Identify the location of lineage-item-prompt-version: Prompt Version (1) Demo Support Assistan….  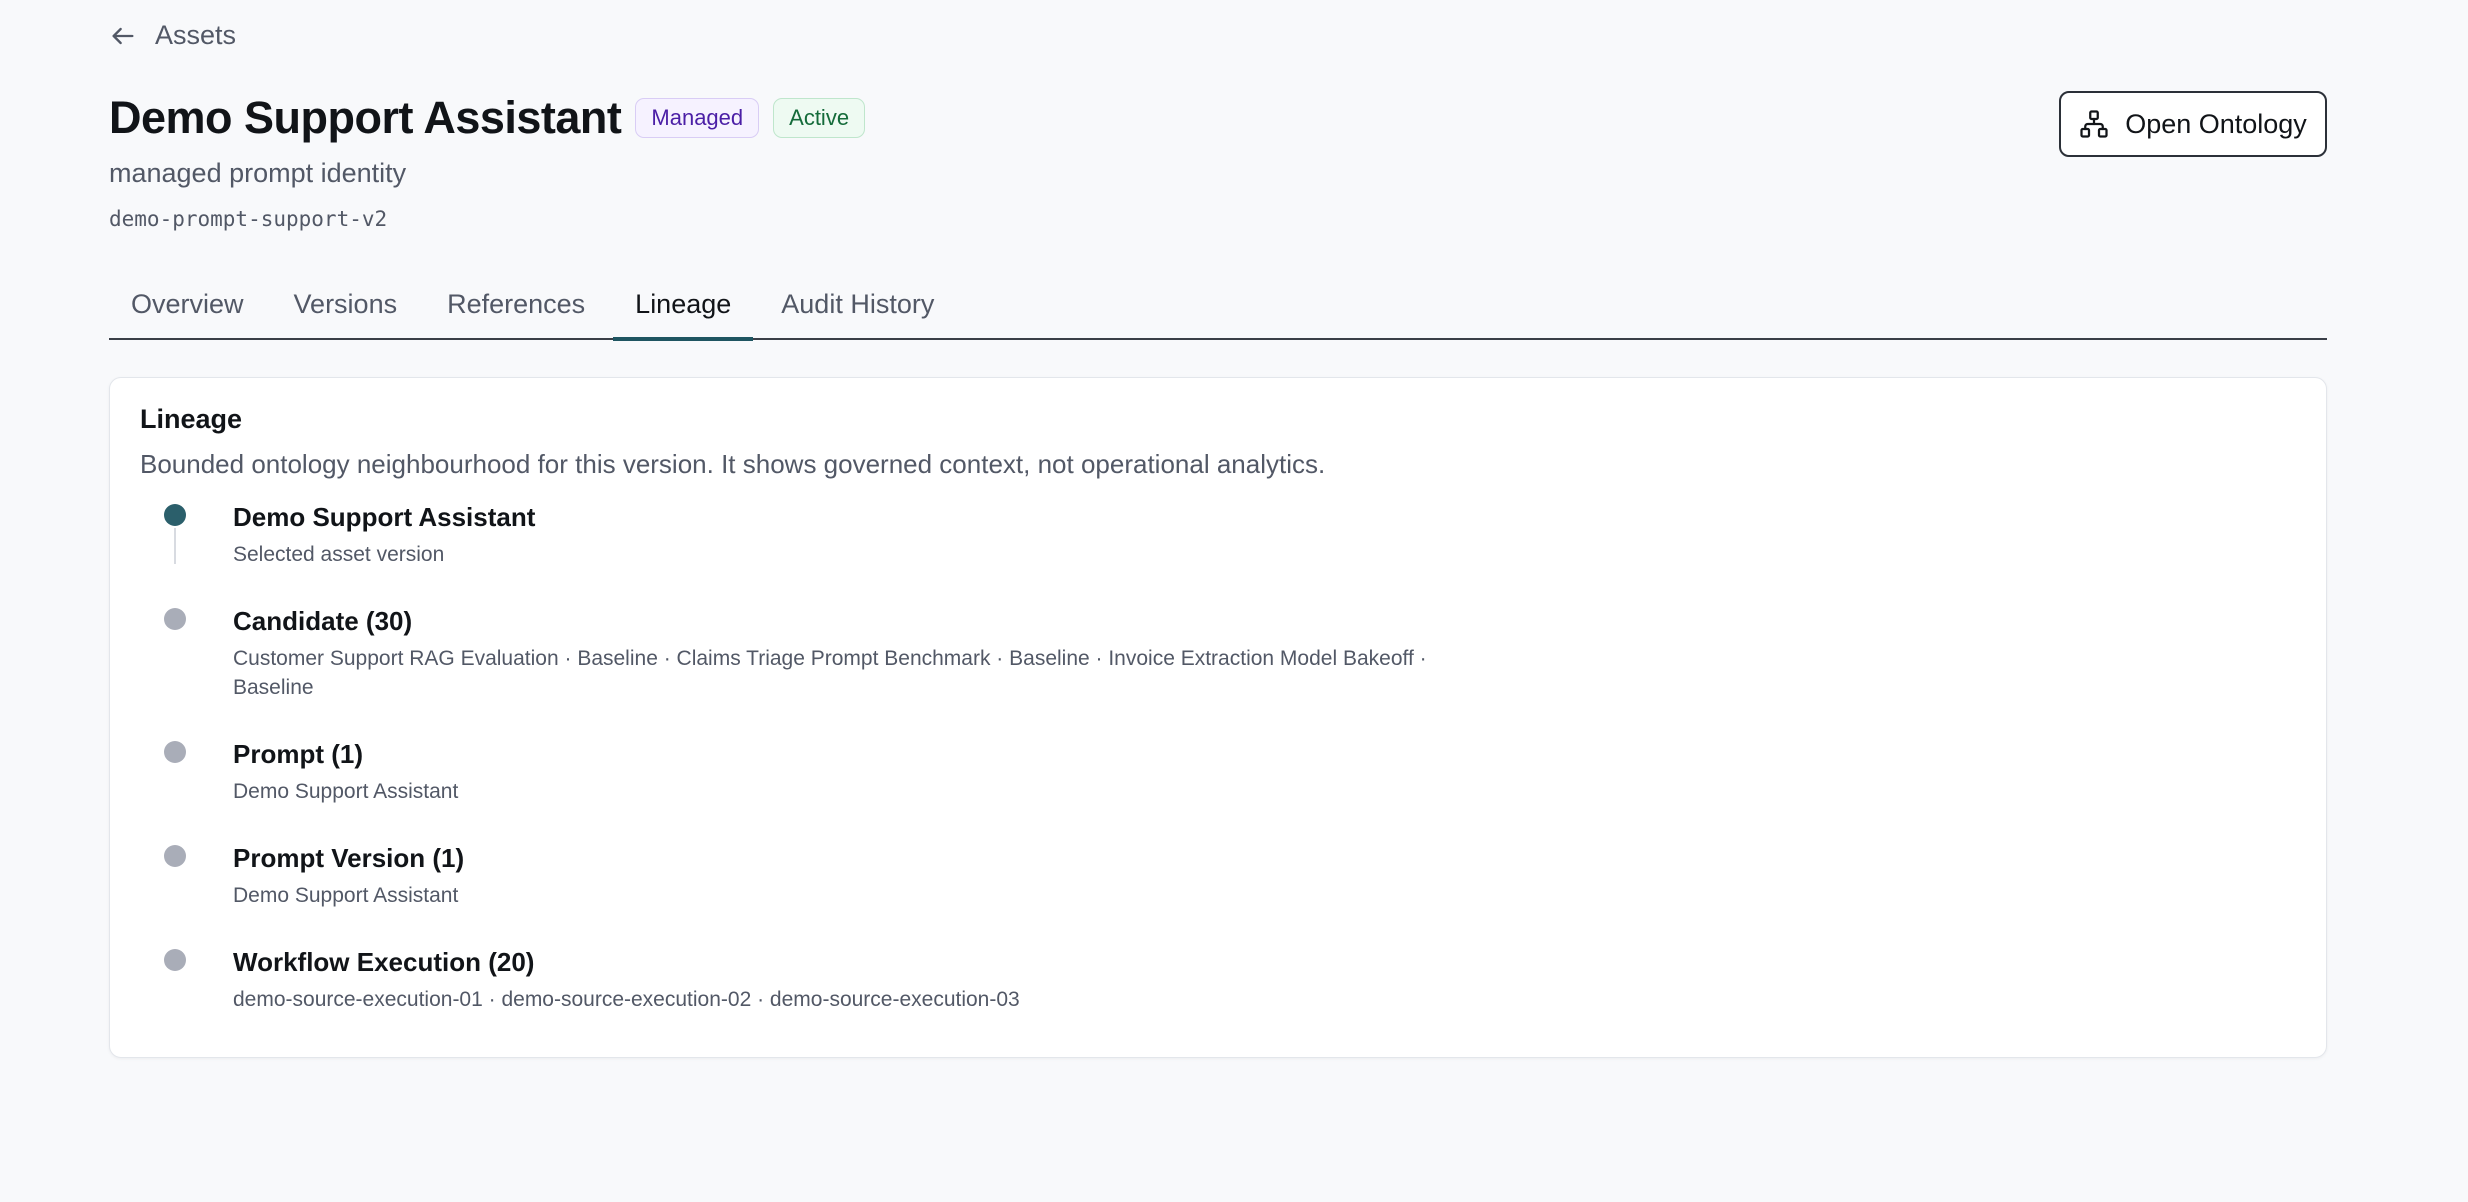
(1218, 895).